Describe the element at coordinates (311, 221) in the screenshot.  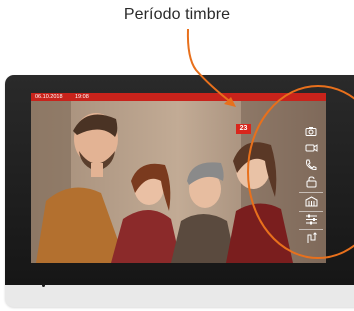
I see `sliders-icon` at that location.